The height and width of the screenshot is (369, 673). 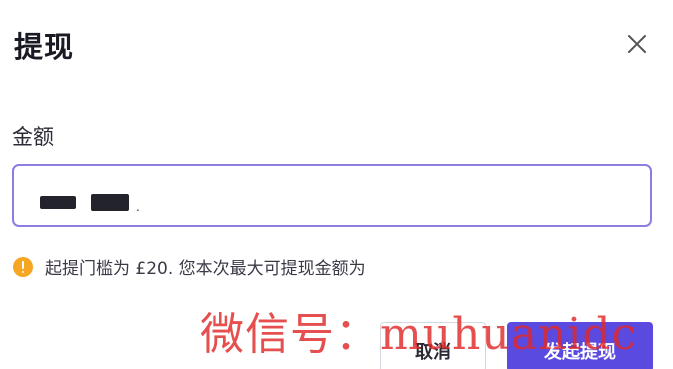 What do you see at coordinates (138, 207) in the screenshot?
I see `amount-value-suffix: .` at bounding box center [138, 207].